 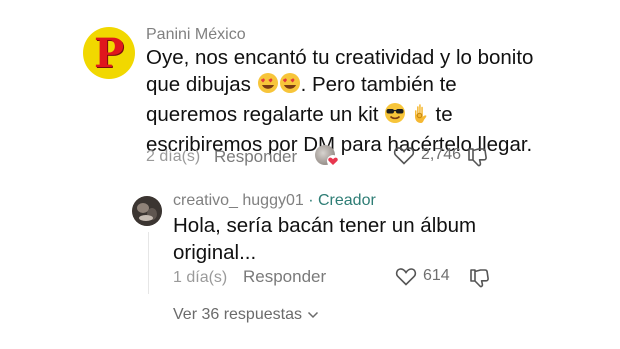 I want to click on ok-hand-emoji-icon, so click(x=421, y=116).